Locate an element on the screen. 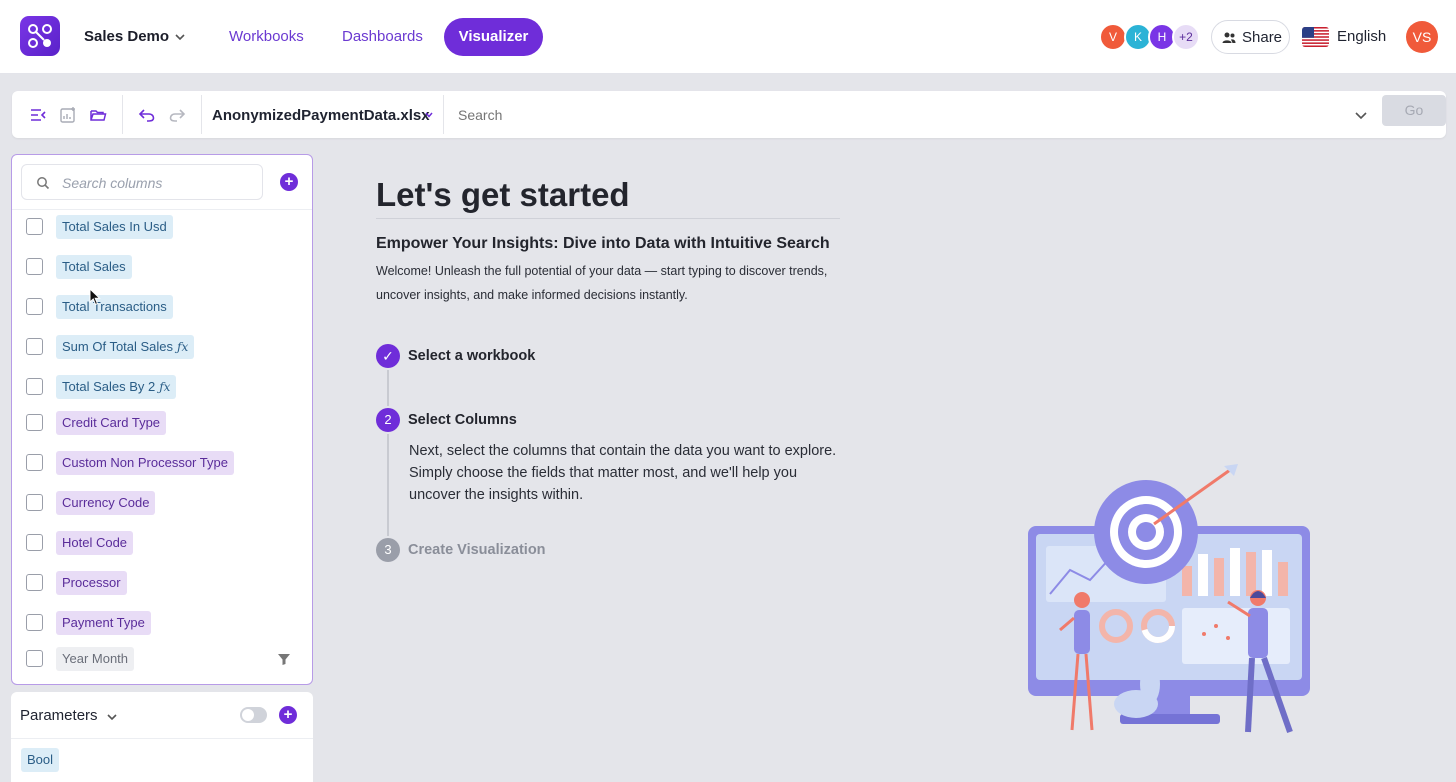  parameters-toggle is located at coordinates (253, 715).